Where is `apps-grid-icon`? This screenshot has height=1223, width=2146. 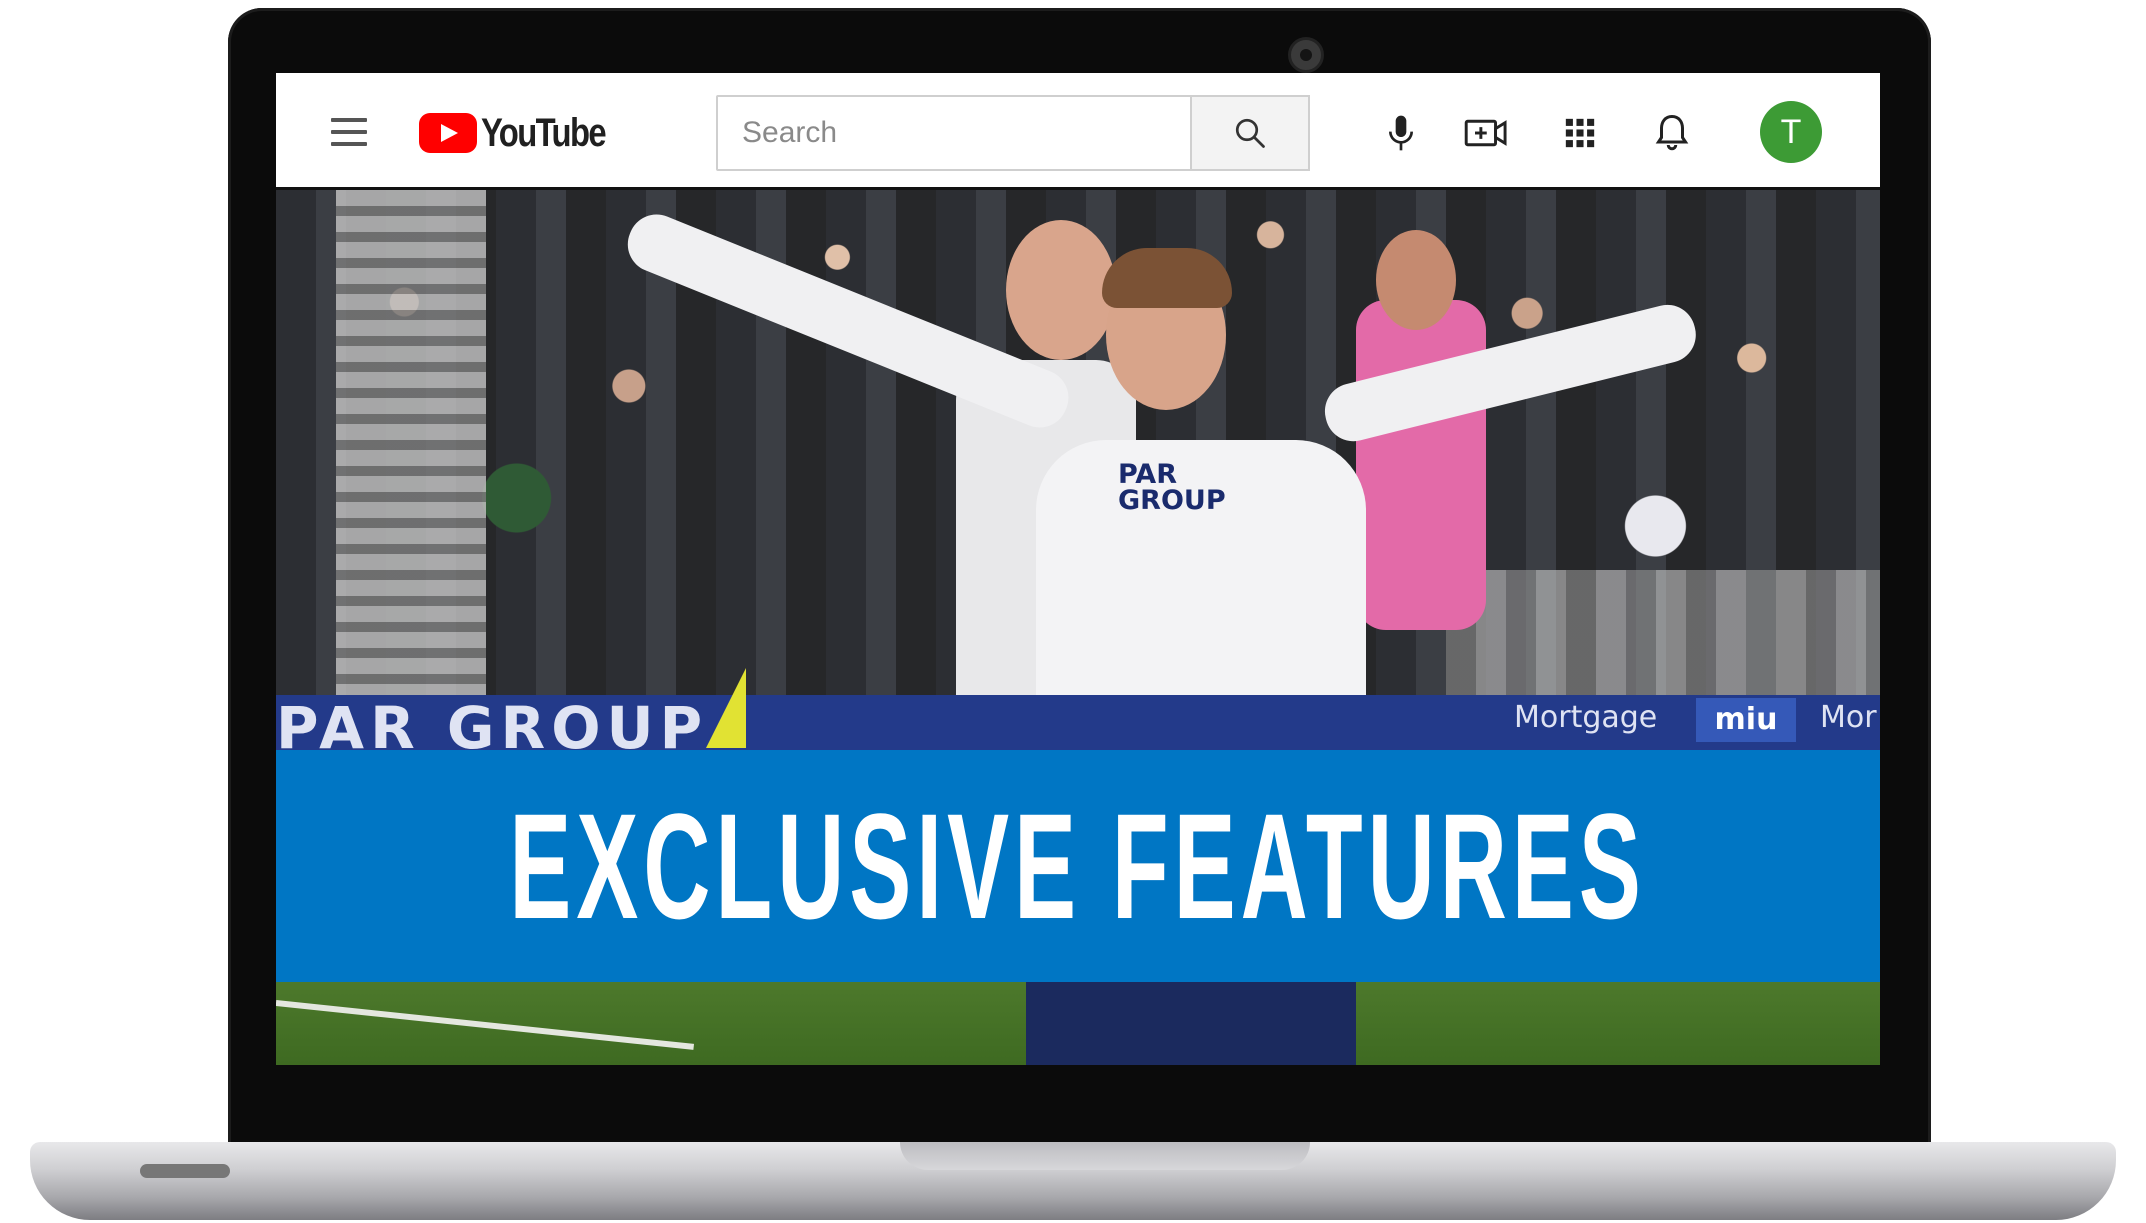 apps-grid-icon is located at coordinates (1580, 133).